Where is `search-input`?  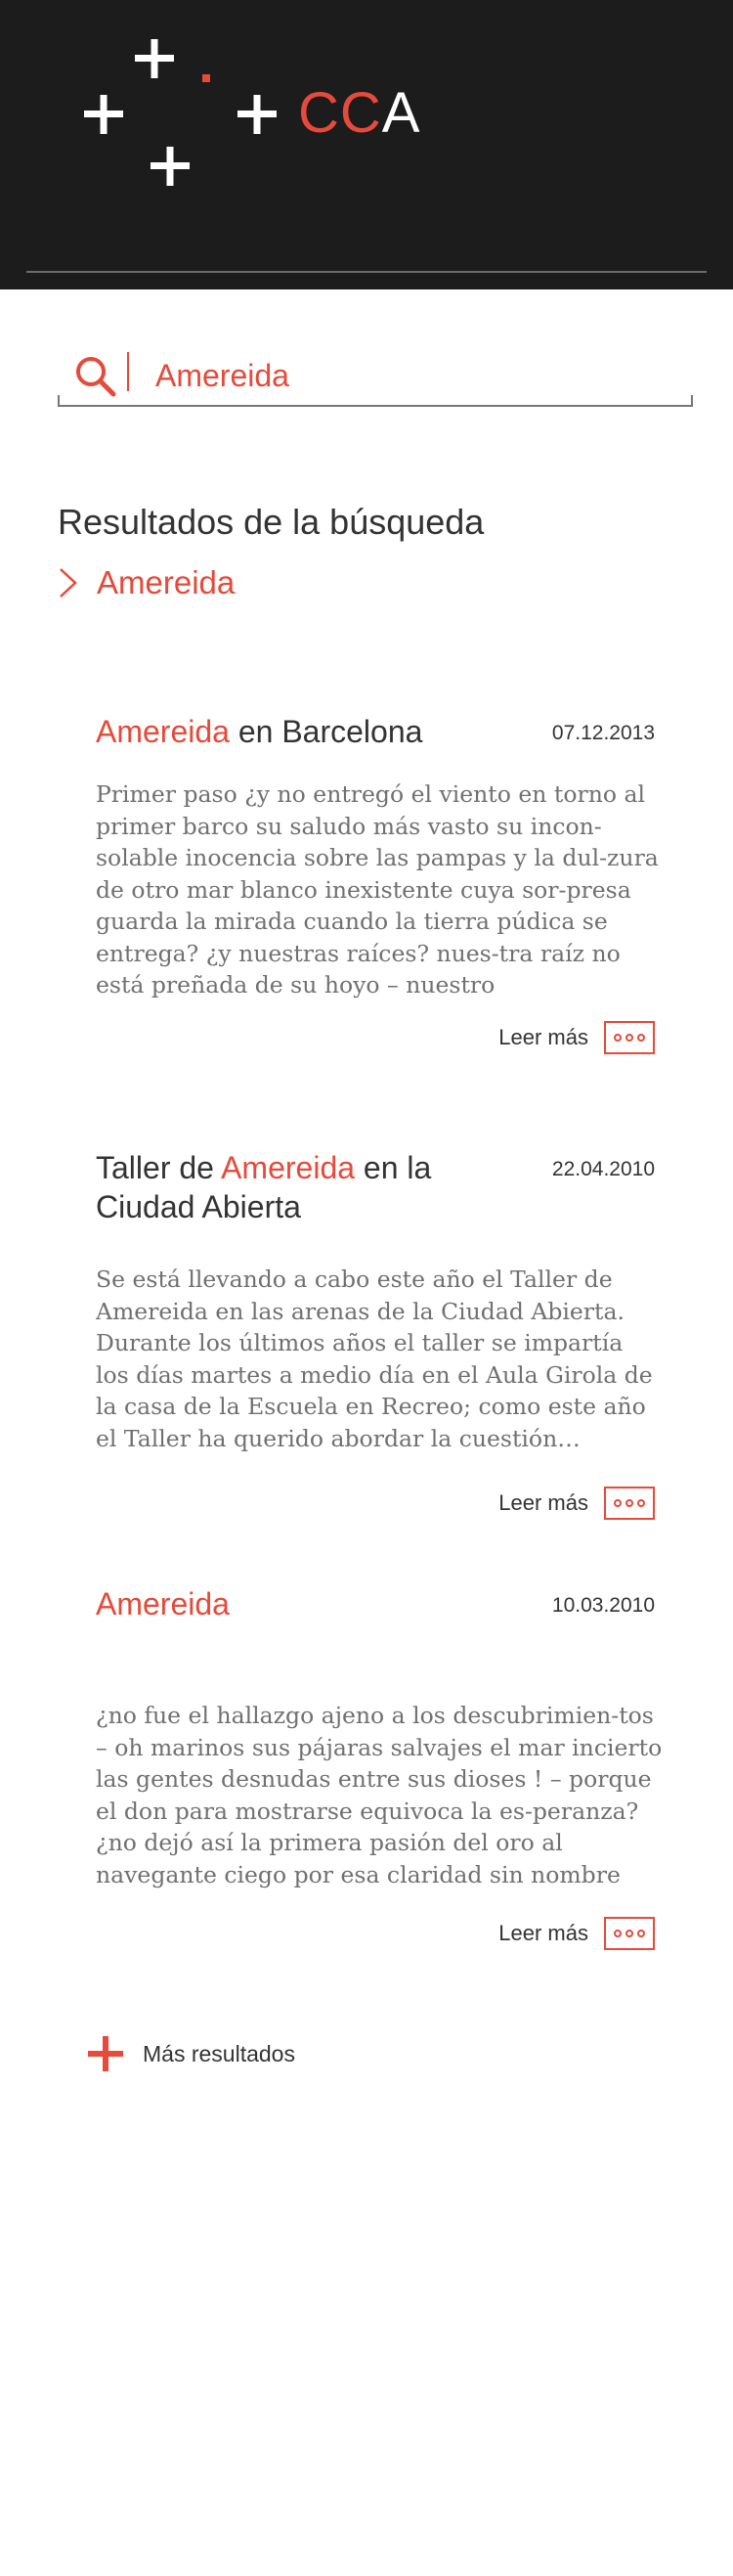
search-input is located at coordinates (419, 376).